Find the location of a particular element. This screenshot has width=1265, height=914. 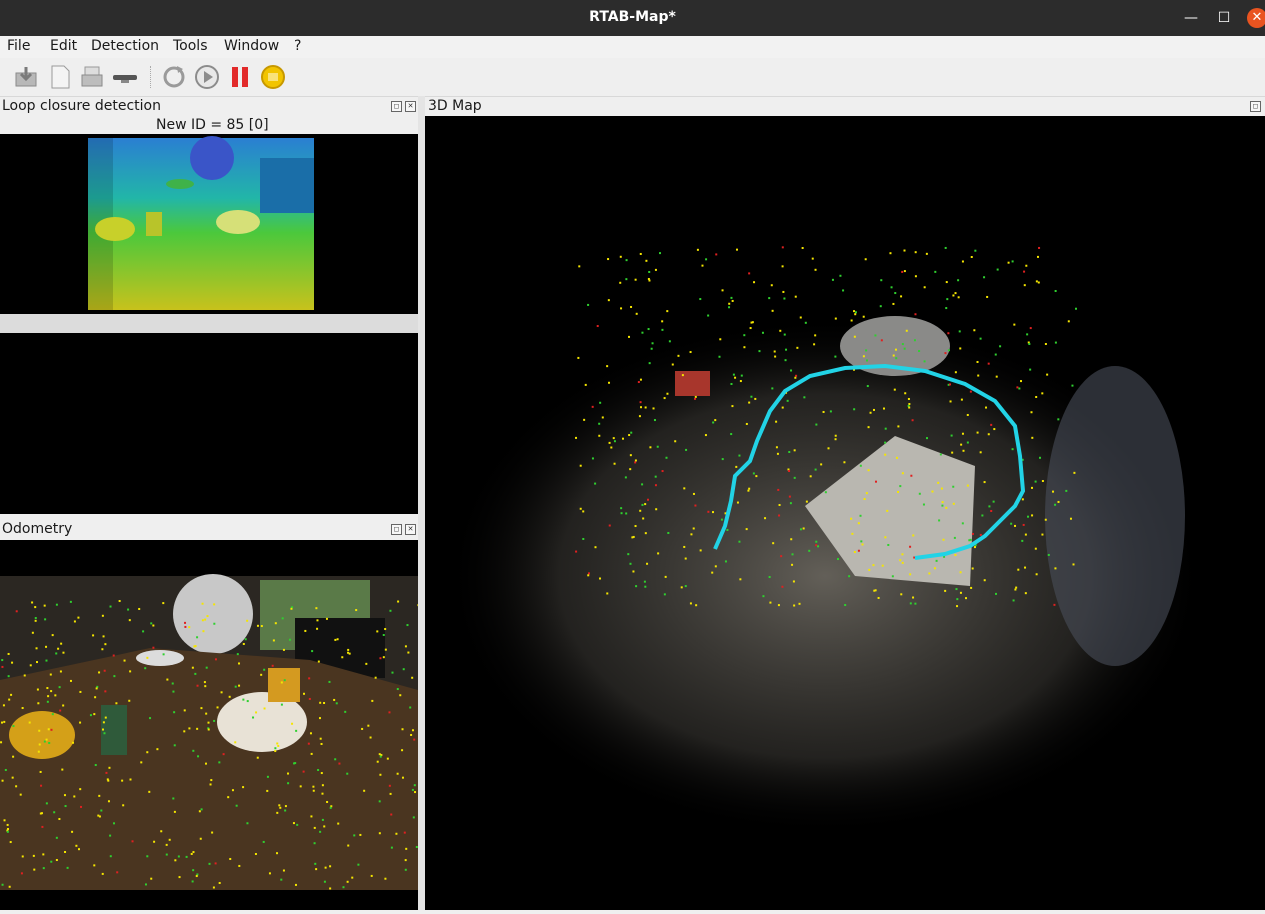

minimize-button: — is located at coordinates (1191, 18).